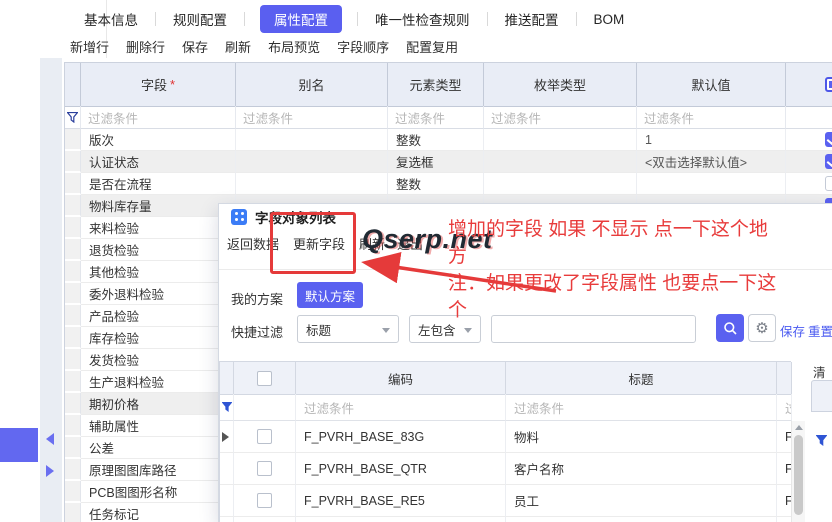 Image resolution: width=832 pixels, height=522 pixels. I want to click on column-header-default-value: 默认值, so click(711, 85).